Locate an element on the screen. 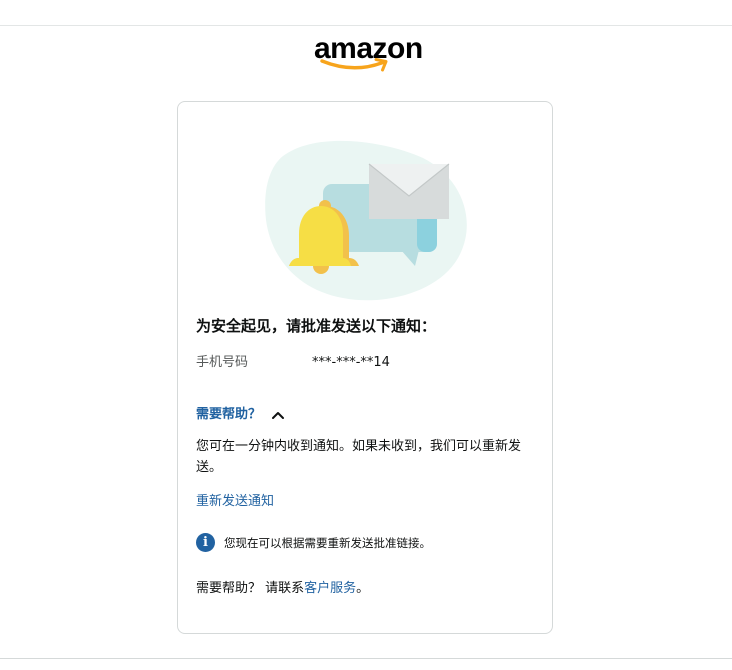 The width and height of the screenshot is (732, 670). need-help-label: 需要帮助？ is located at coordinates (229, 414).